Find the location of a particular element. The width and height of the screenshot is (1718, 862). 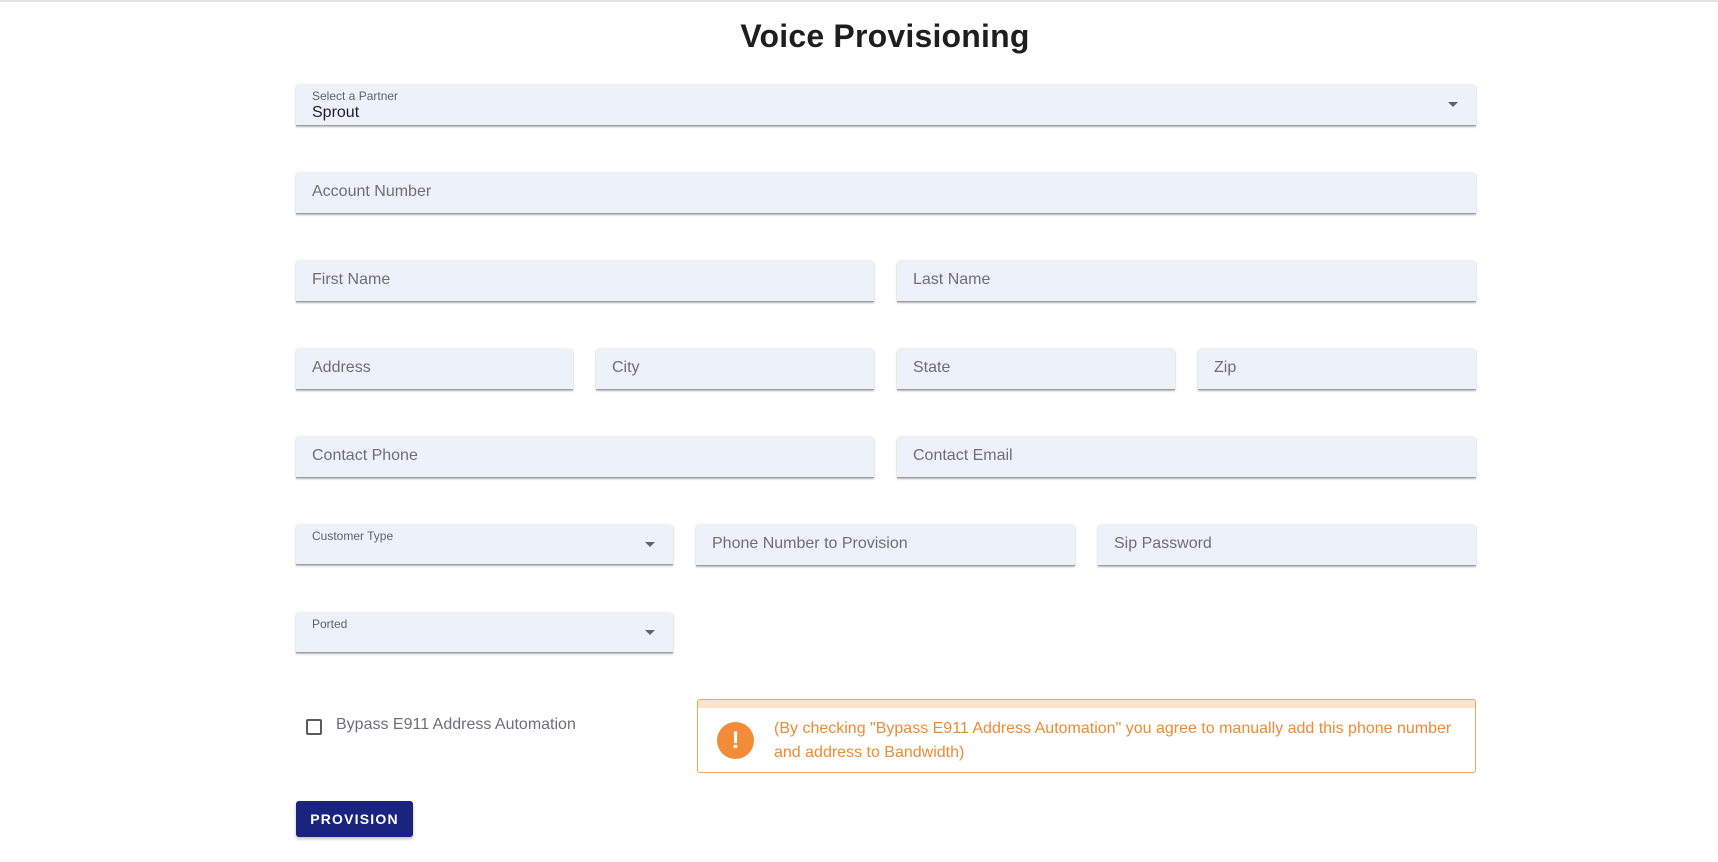

address-placeholder: Address is located at coordinates (341, 367).